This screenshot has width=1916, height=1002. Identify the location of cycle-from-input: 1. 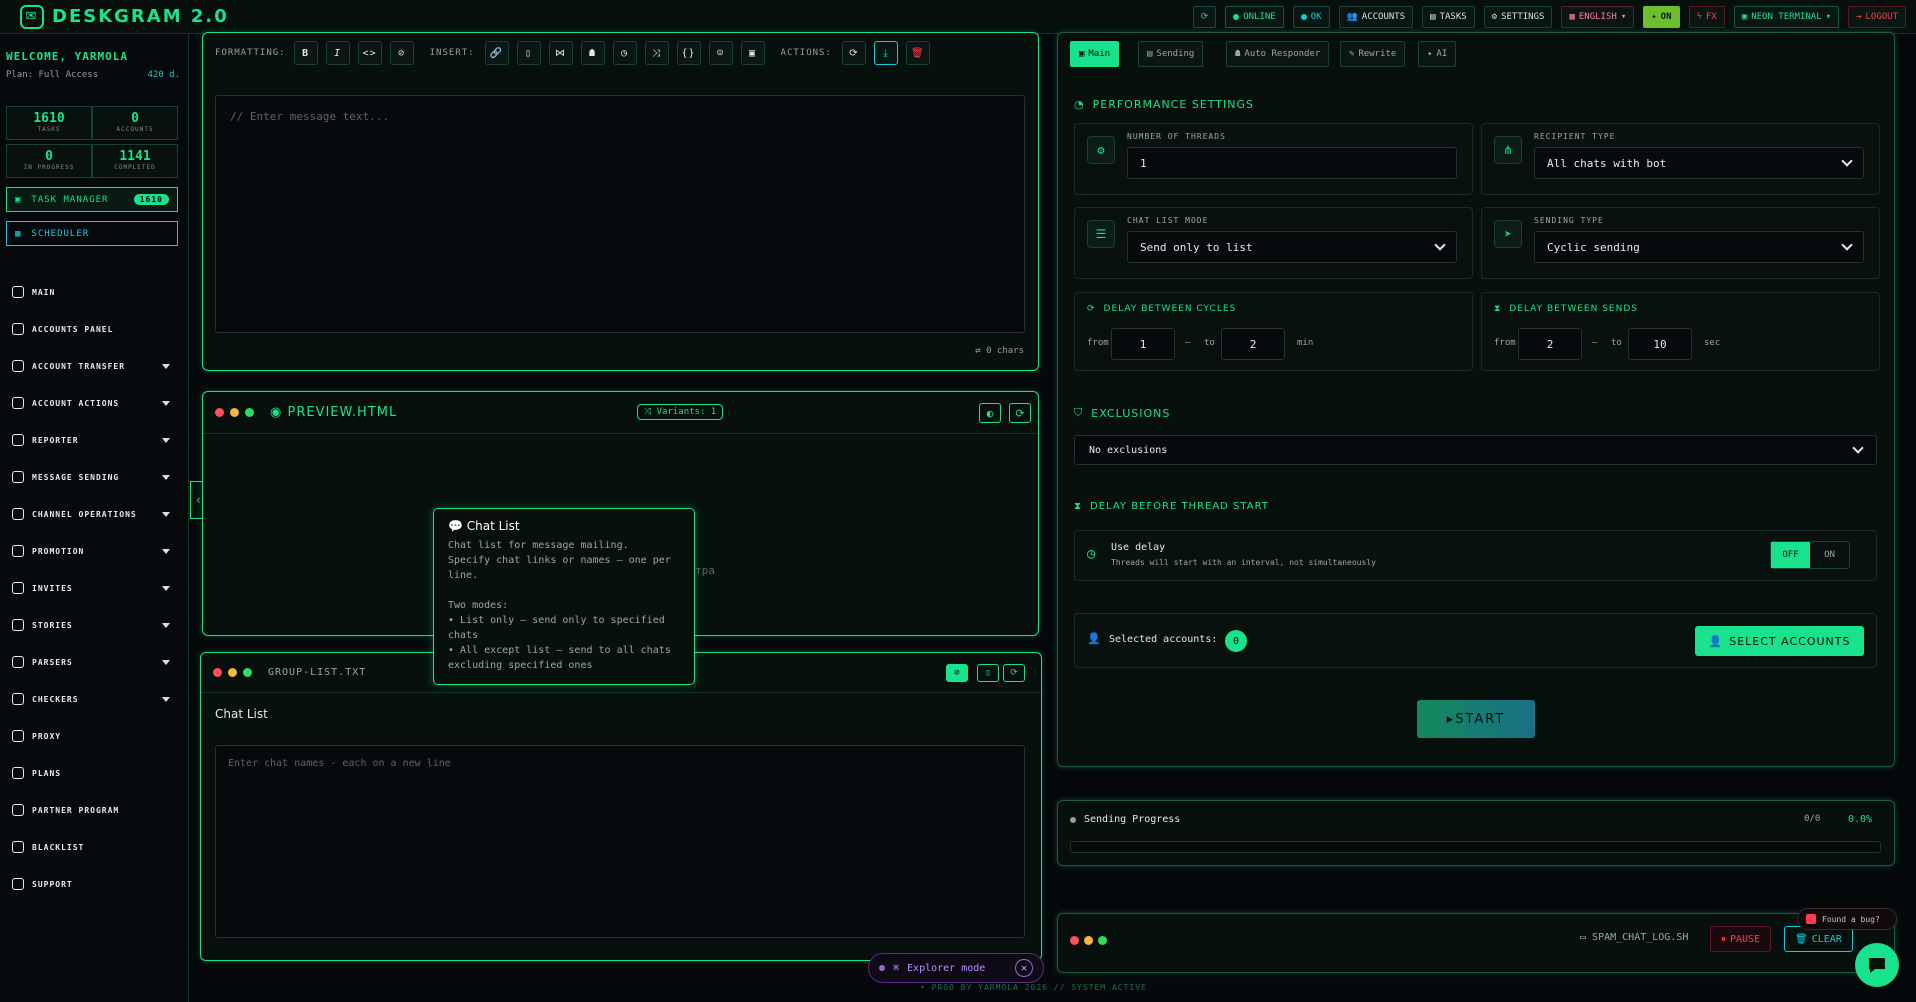
(1143, 344).